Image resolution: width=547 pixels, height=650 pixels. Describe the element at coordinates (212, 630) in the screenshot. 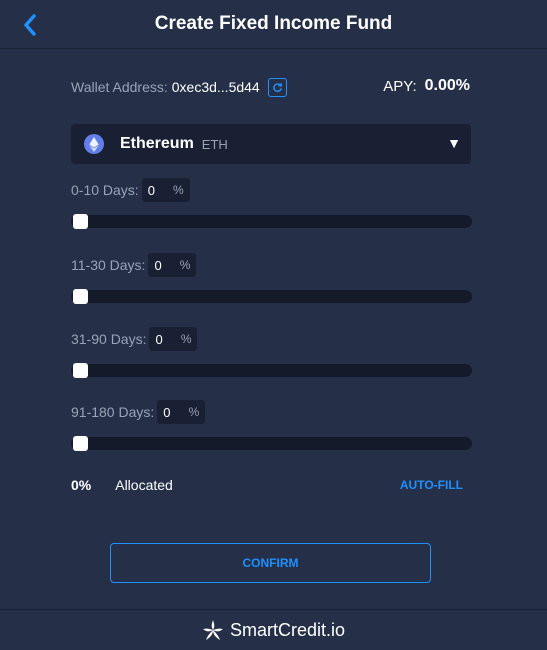

I see `smartcredit-logo-icon` at that location.